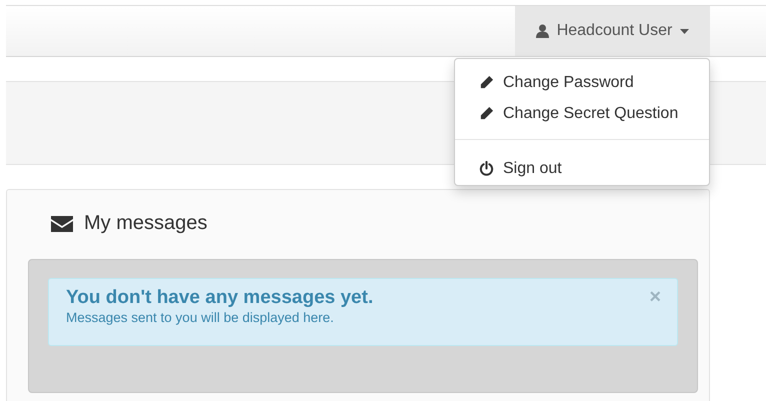 Image resolution: width=766 pixels, height=401 pixels. What do you see at coordinates (582, 113) in the screenshot?
I see `menu-item: Change Secret Question` at bounding box center [582, 113].